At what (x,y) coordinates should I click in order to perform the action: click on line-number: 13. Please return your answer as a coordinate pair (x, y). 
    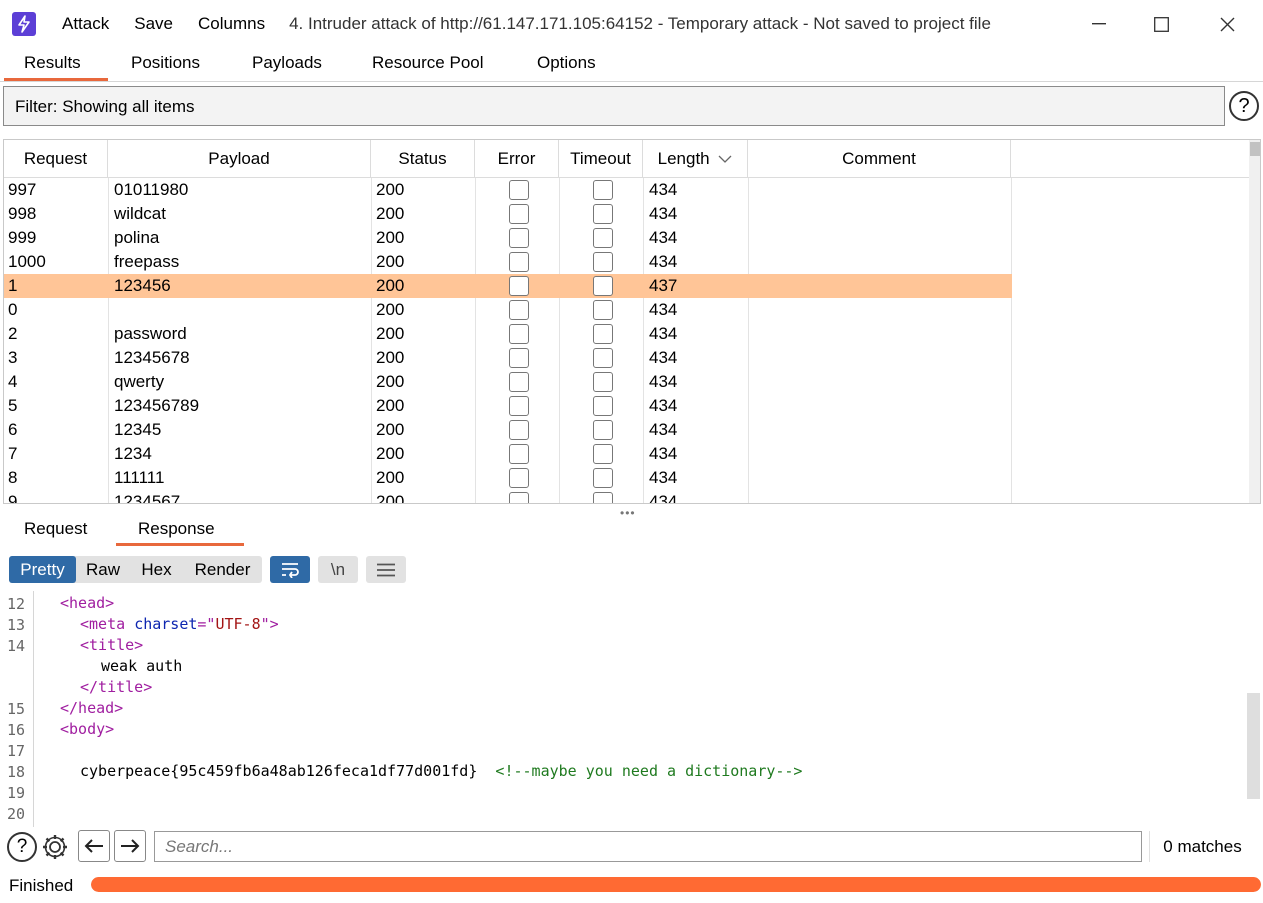
    Looking at the image, I should click on (16, 625).